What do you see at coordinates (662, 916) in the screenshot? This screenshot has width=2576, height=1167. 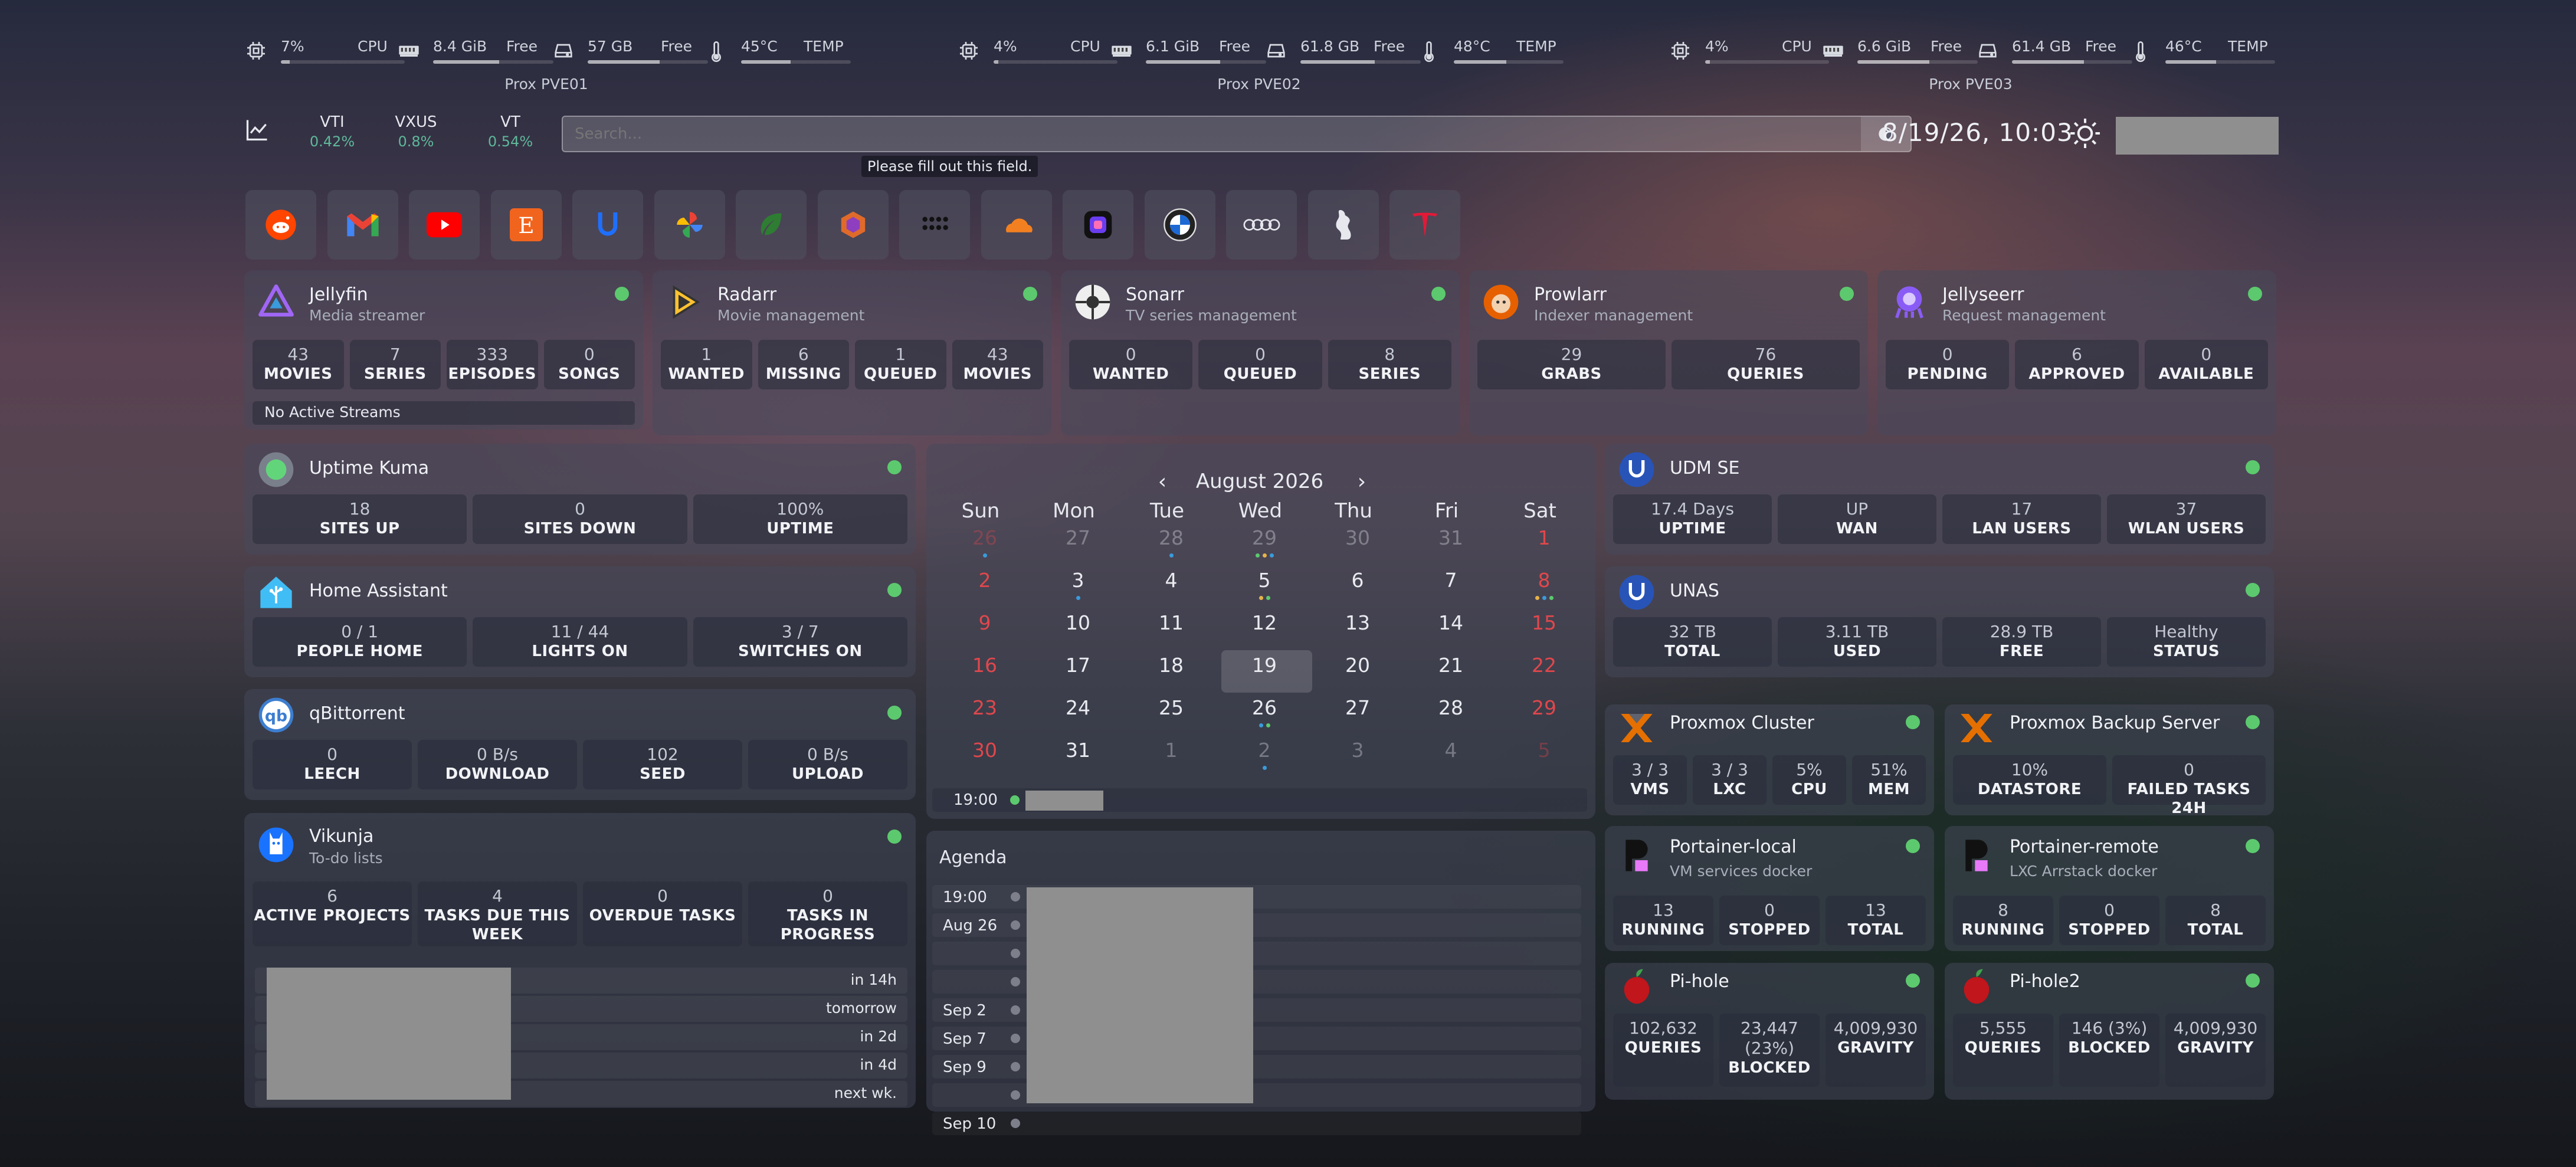 I see `stat-label: OVERDUE TASKS` at bounding box center [662, 916].